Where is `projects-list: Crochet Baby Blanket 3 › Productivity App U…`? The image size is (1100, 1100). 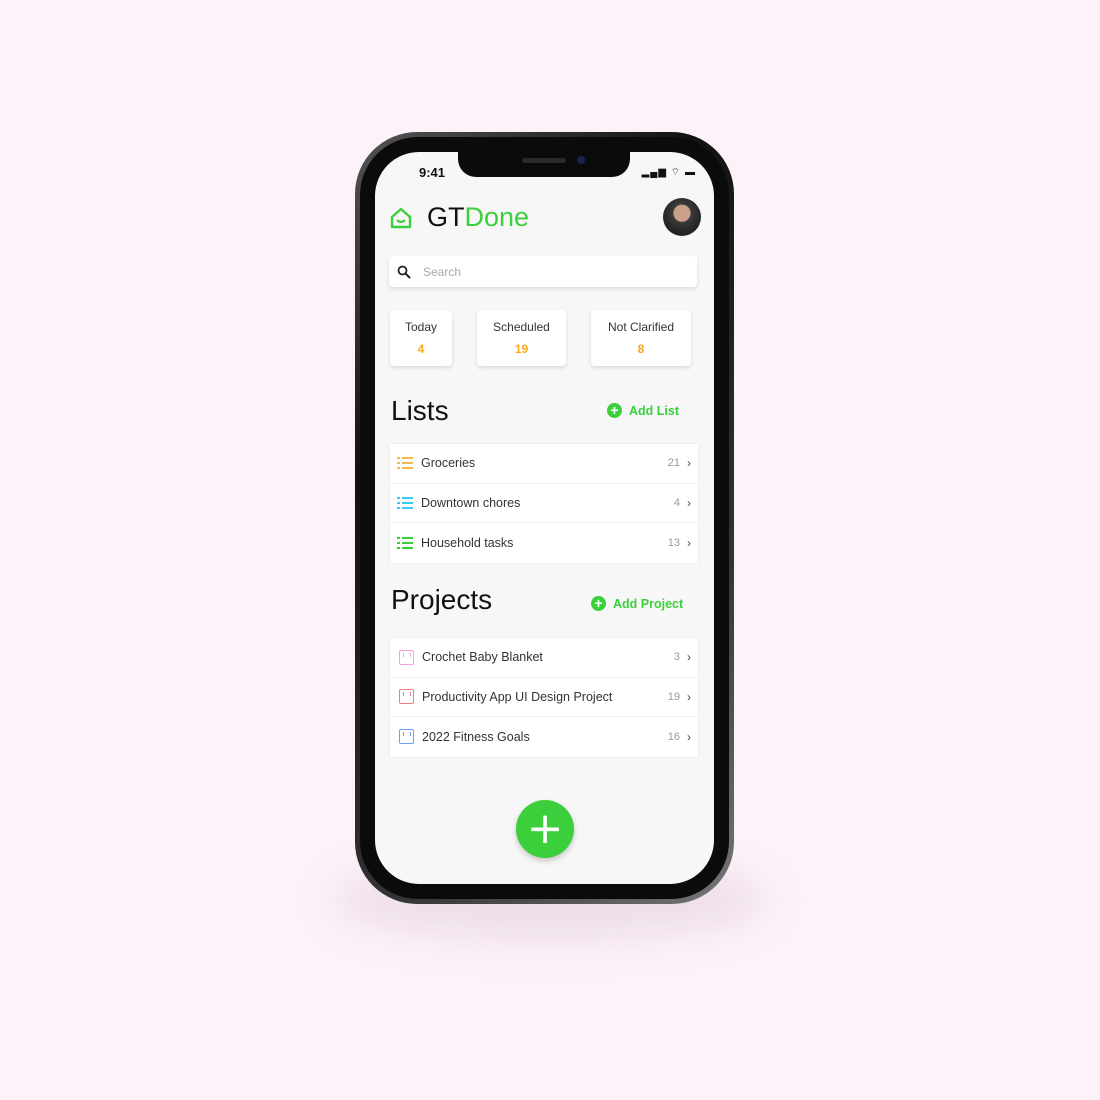 projects-list: Crochet Baby Blanket 3 › Productivity App U… is located at coordinates (544, 697).